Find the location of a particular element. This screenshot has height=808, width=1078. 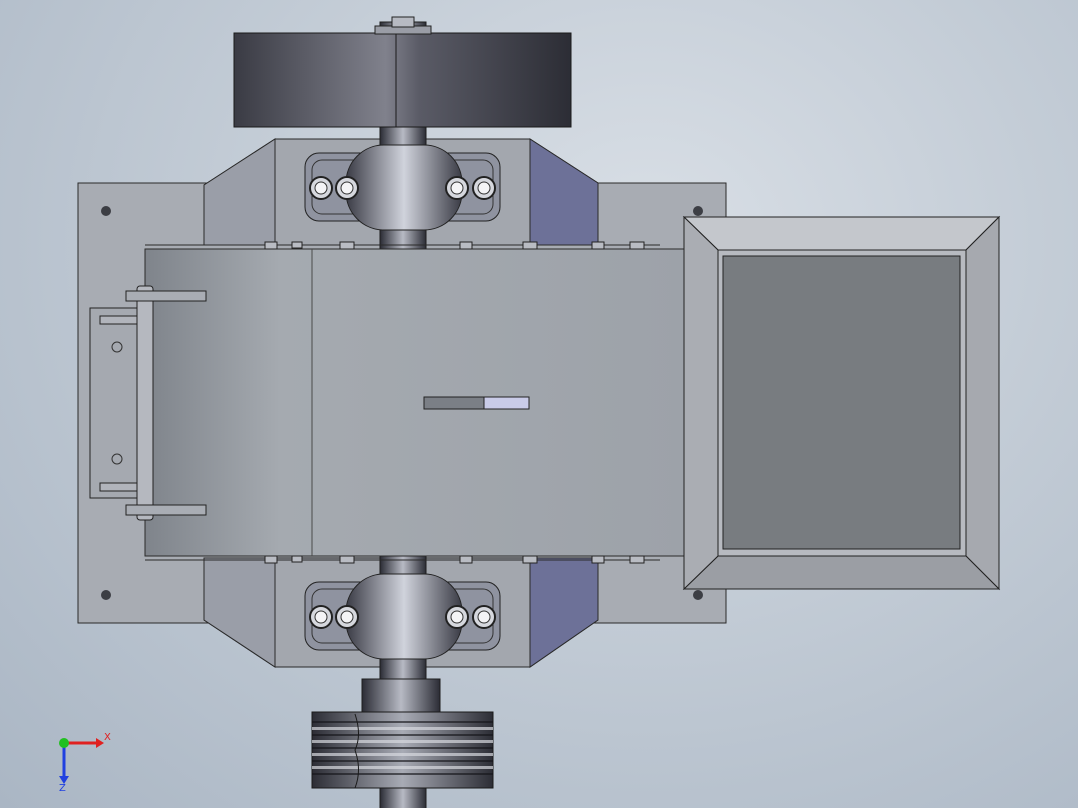

pulley-hub is located at coordinates (401, 696).